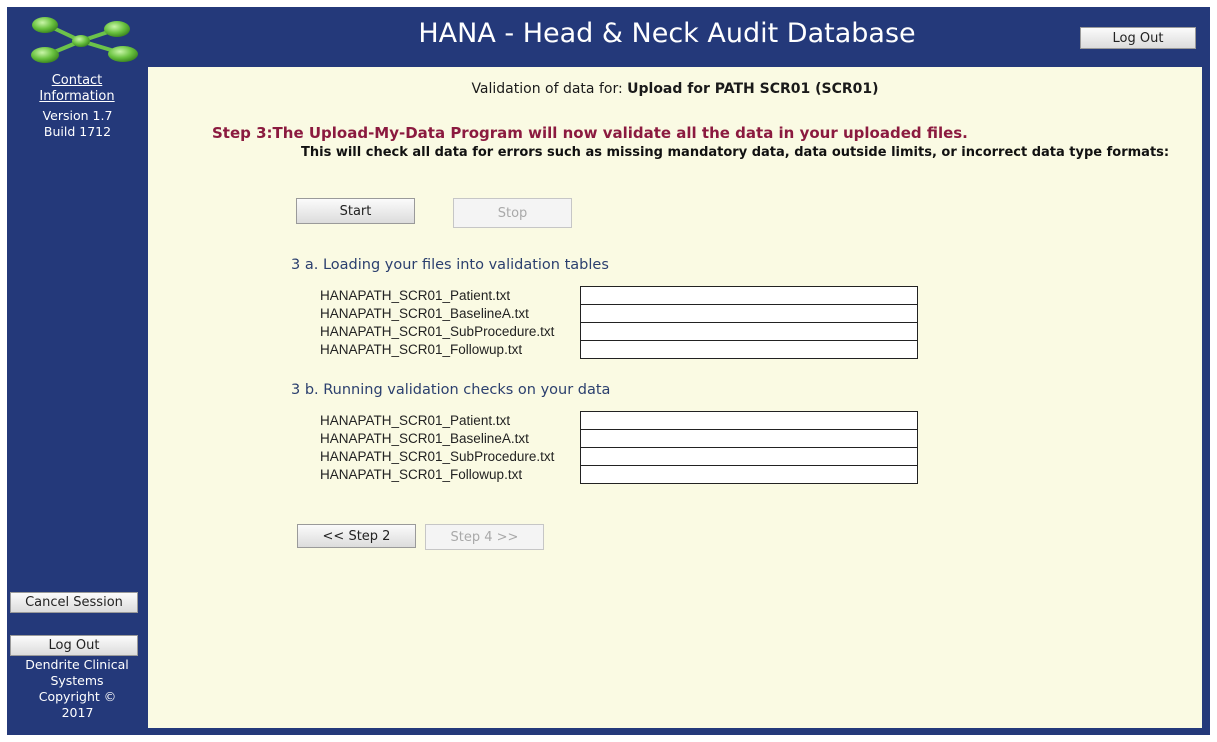 The width and height of the screenshot is (1217, 742). What do you see at coordinates (356, 536) in the screenshot?
I see `previous-step-button: << Step 2` at bounding box center [356, 536].